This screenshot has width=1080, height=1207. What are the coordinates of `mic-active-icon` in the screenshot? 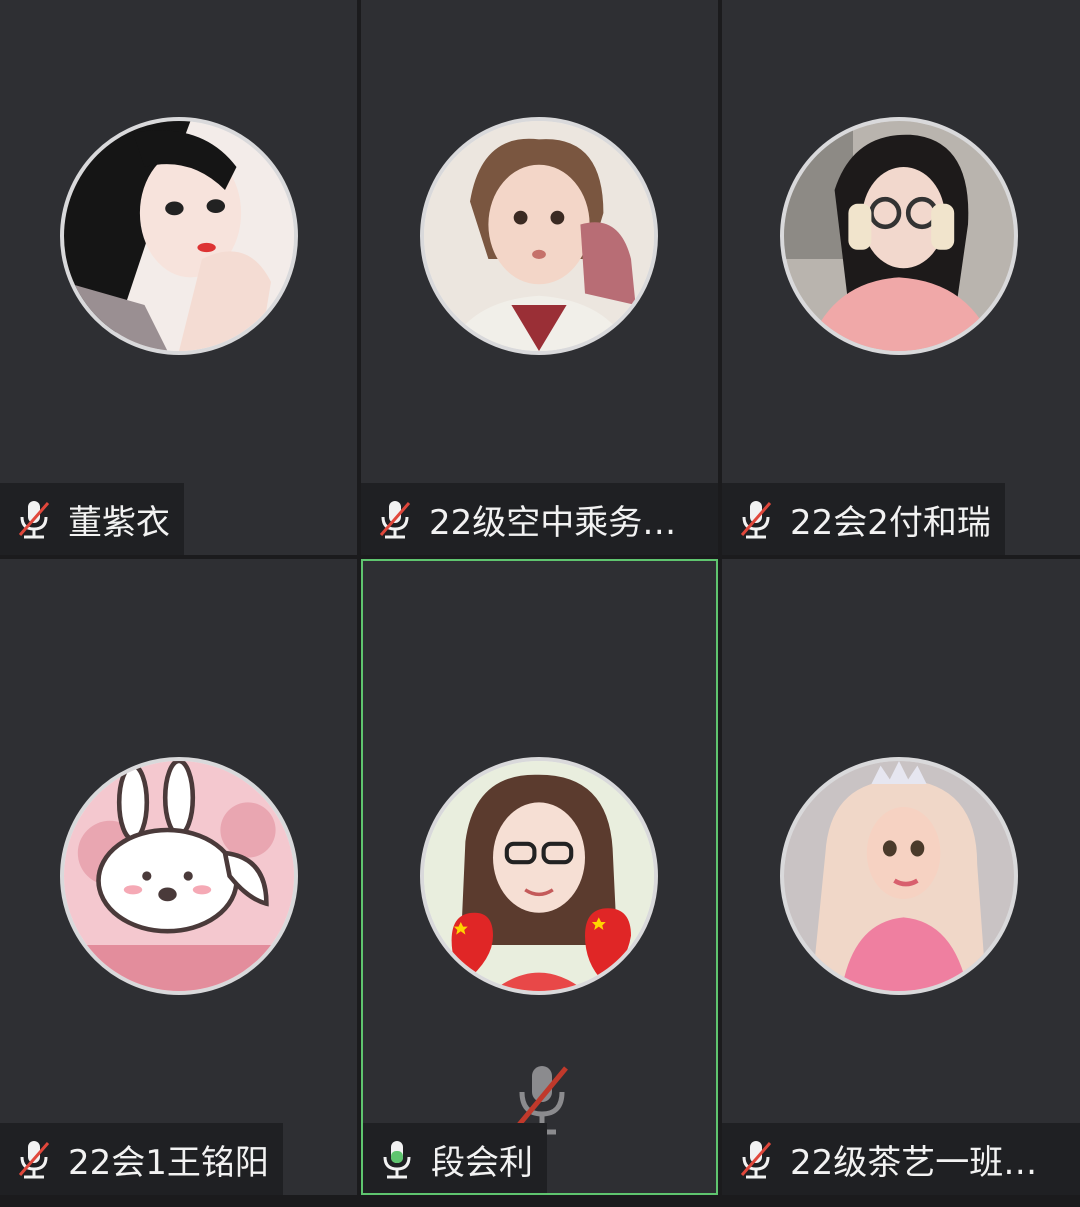 It's located at (397, 1160).